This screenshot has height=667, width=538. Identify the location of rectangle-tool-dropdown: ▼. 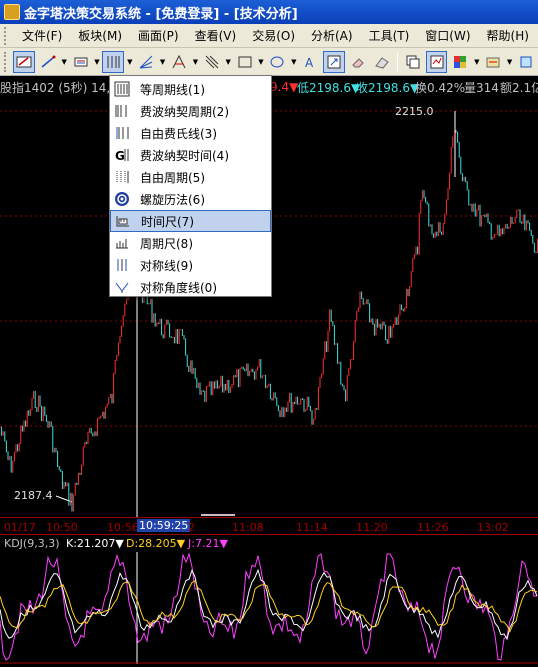
(261, 62).